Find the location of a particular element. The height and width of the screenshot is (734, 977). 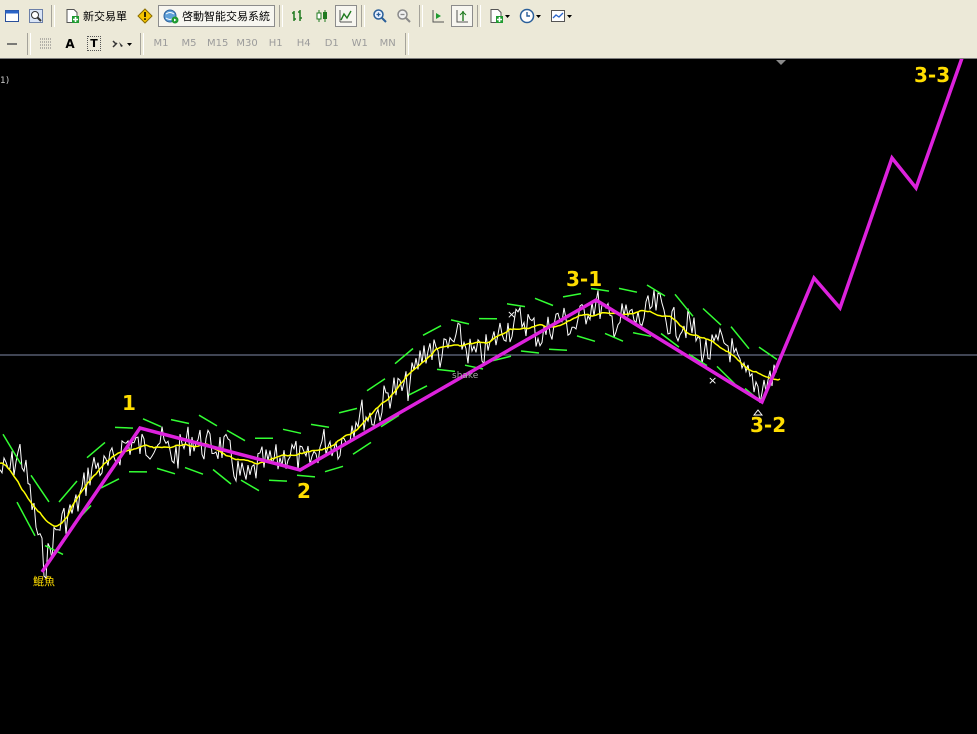

text-tool-label: A is located at coordinates (69, 44).